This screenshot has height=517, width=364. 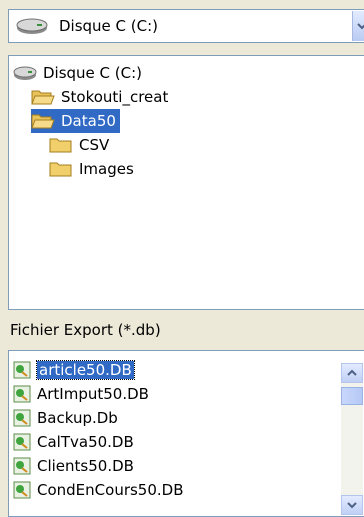 What do you see at coordinates (110, 490) in the screenshot?
I see `file-name: CondEnCours50.DB` at bounding box center [110, 490].